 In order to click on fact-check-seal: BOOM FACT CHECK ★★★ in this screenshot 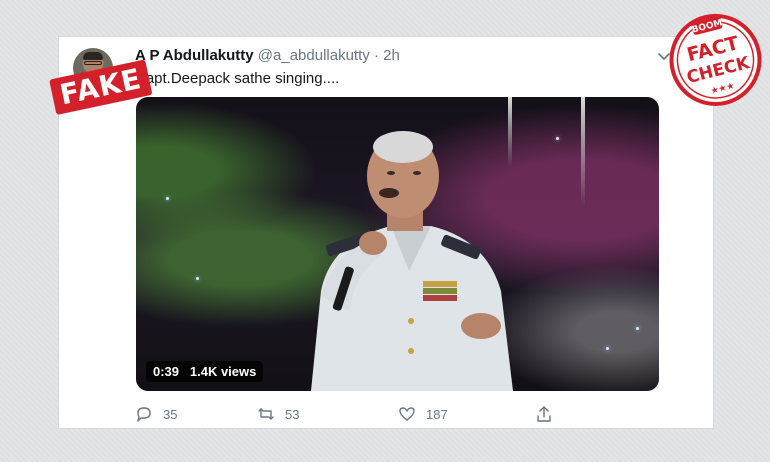, I will do `click(715, 59)`.